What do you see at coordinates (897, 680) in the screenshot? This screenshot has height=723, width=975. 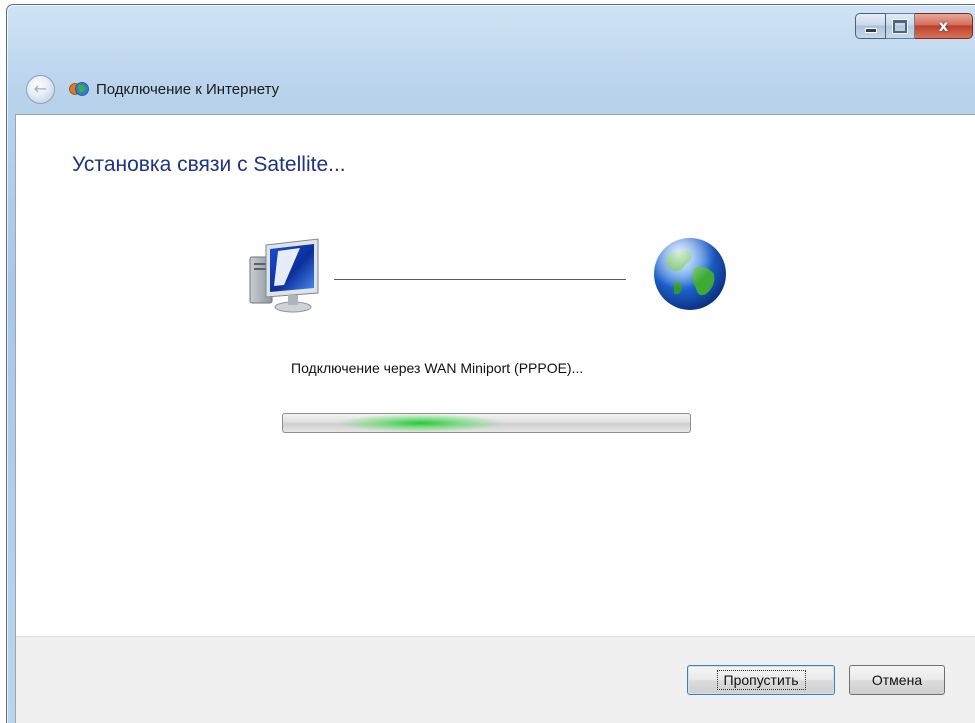 I see `cancel-button: Отмена` at bounding box center [897, 680].